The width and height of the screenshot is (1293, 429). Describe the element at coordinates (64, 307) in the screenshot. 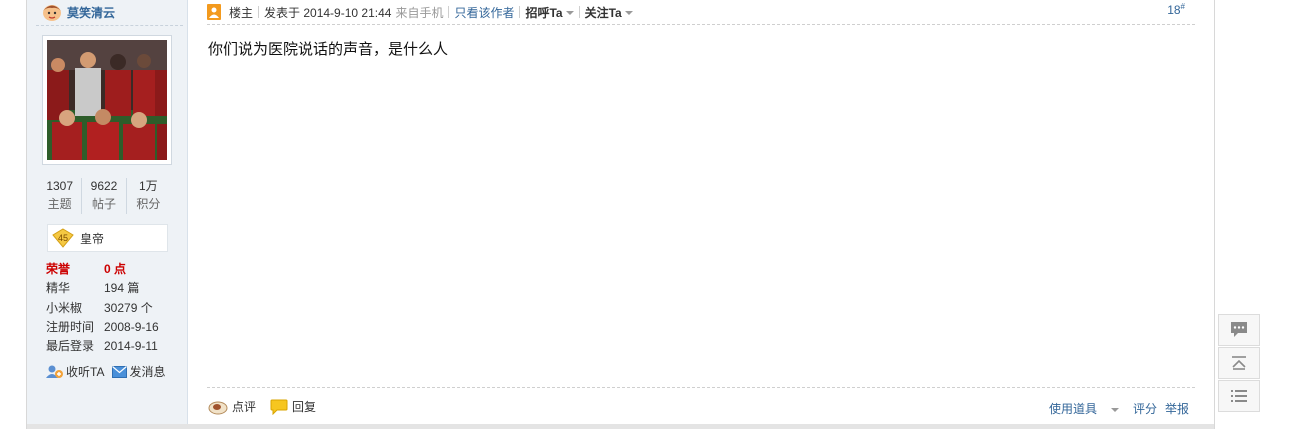

I see `info-key: 小米椒` at that location.